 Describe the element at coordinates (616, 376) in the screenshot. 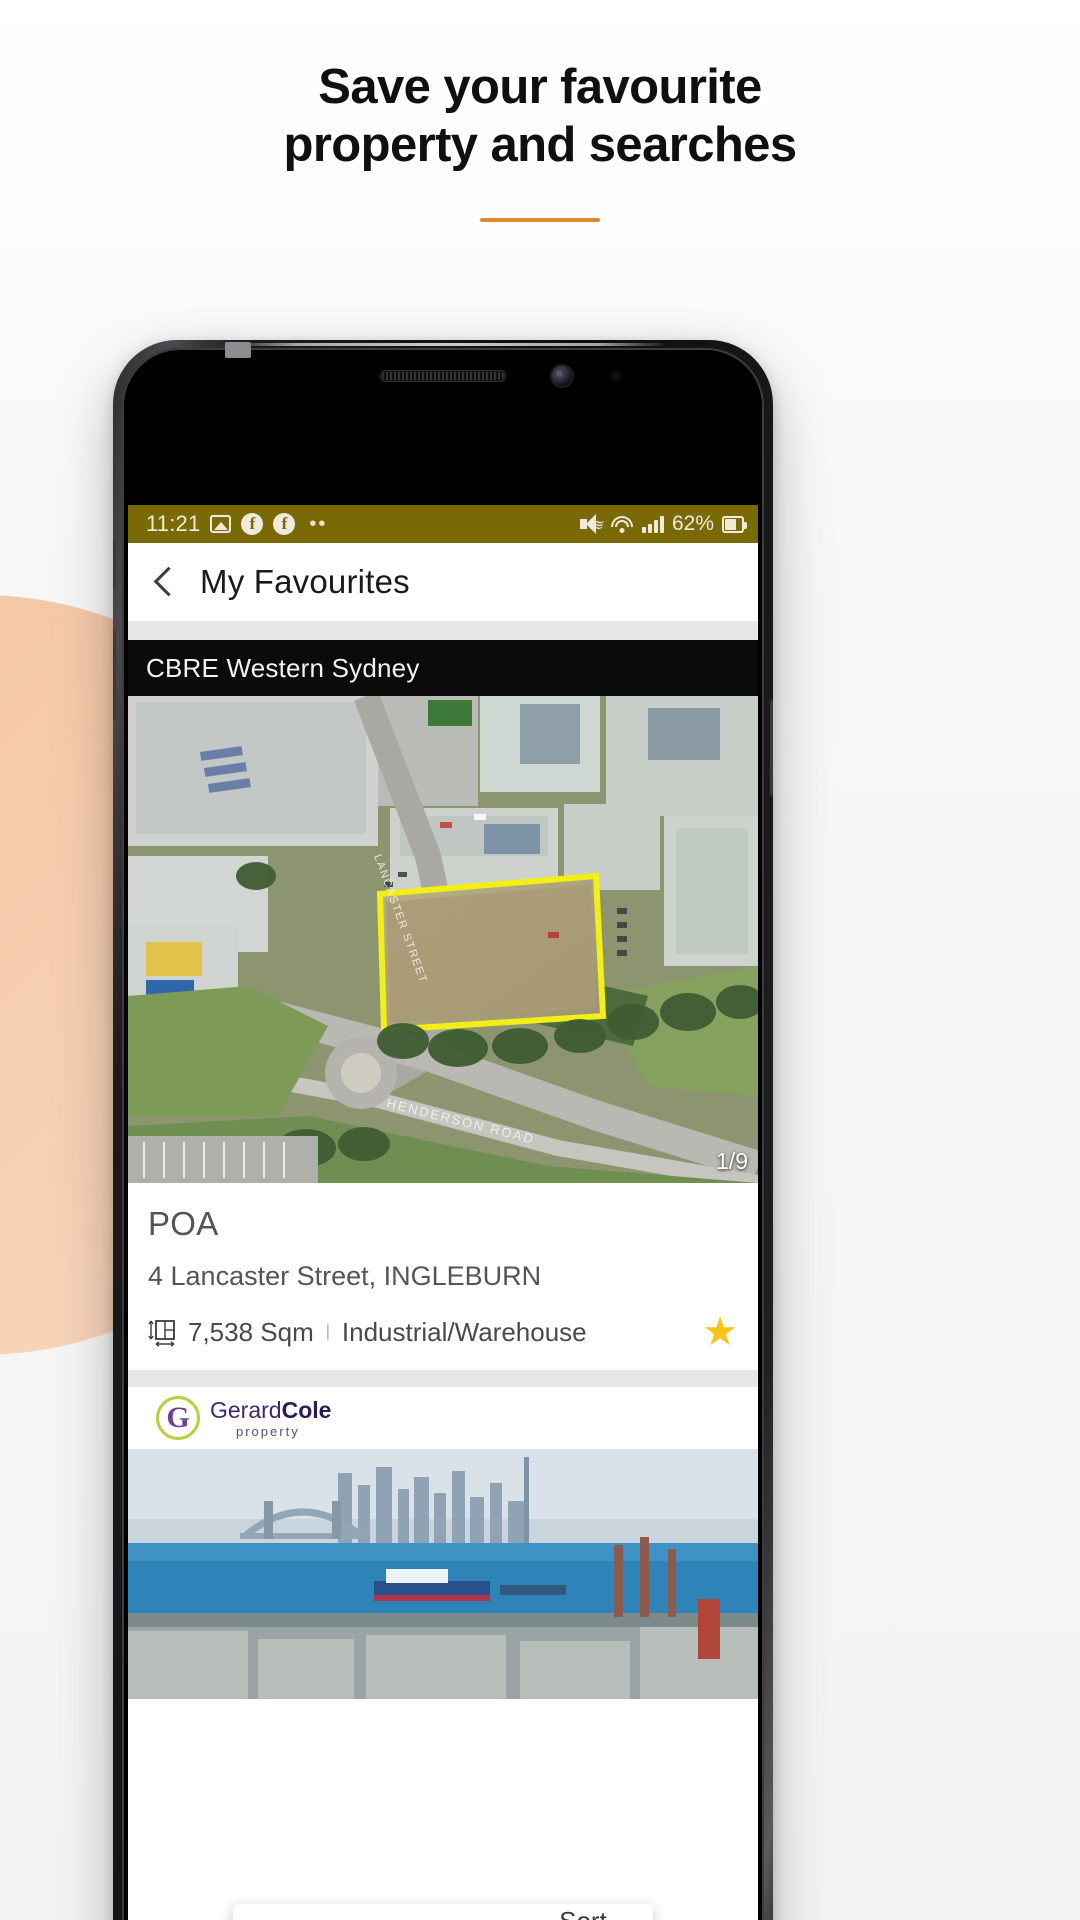

I see `proximity-sensor` at that location.